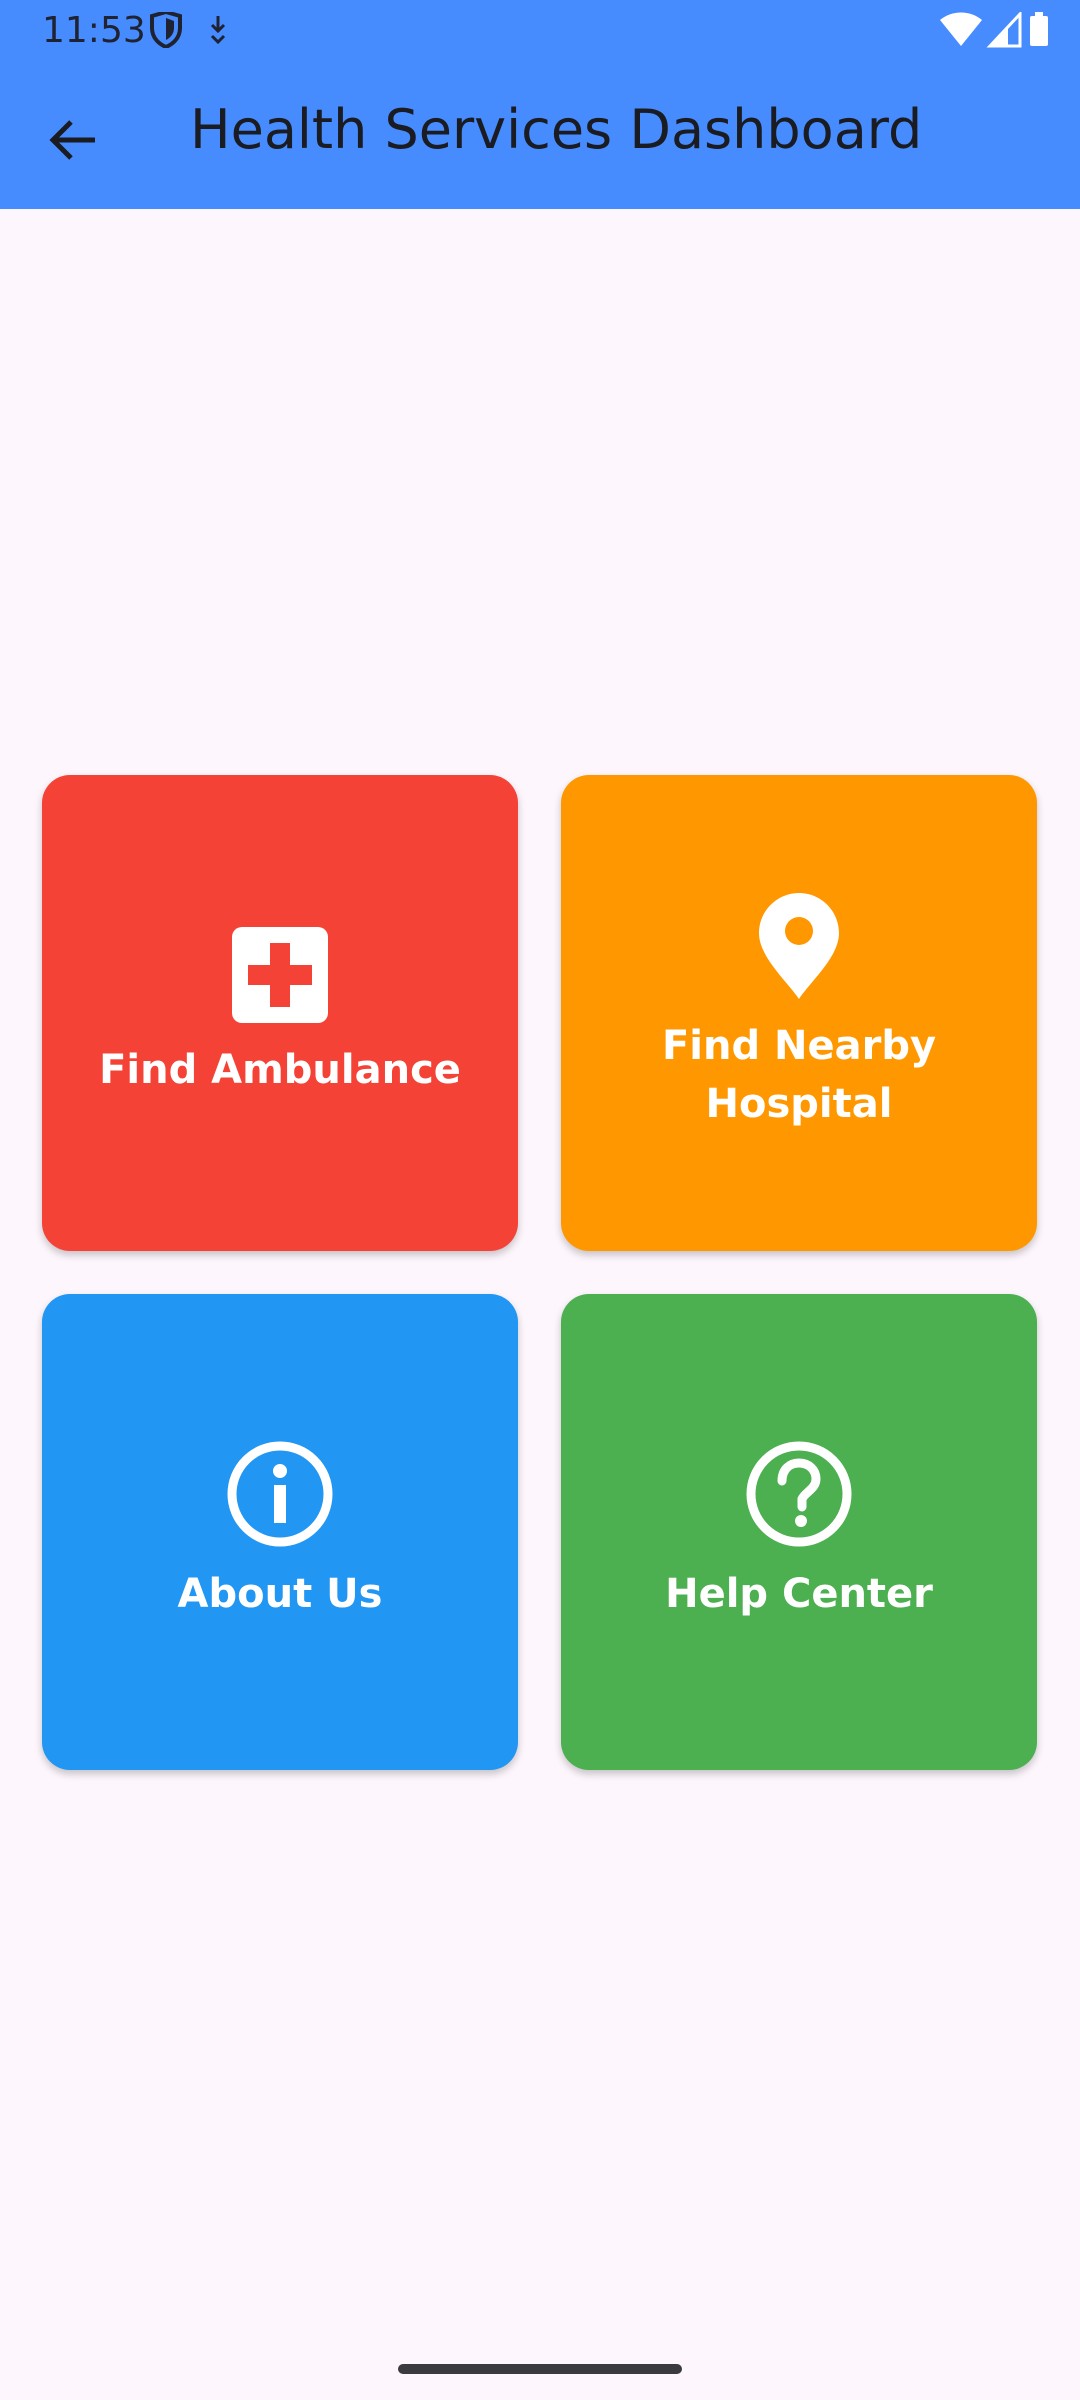  Describe the element at coordinates (799, 1496) in the screenshot. I see `help-icon` at that location.